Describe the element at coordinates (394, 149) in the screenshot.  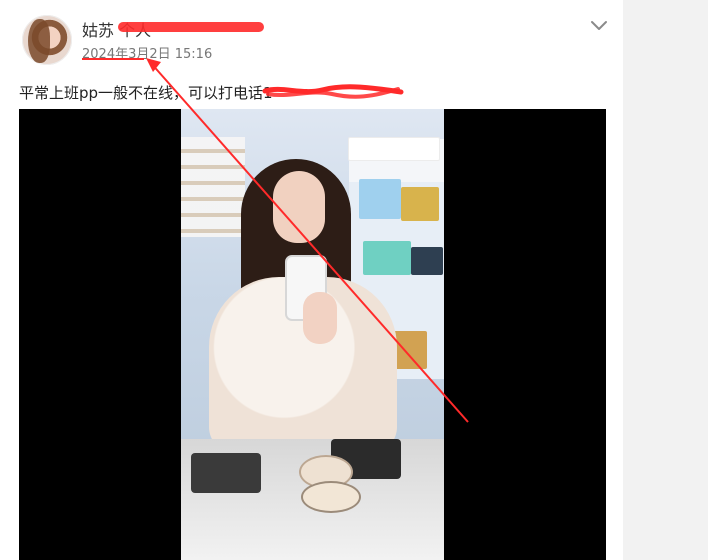
I see `store-sign` at that location.